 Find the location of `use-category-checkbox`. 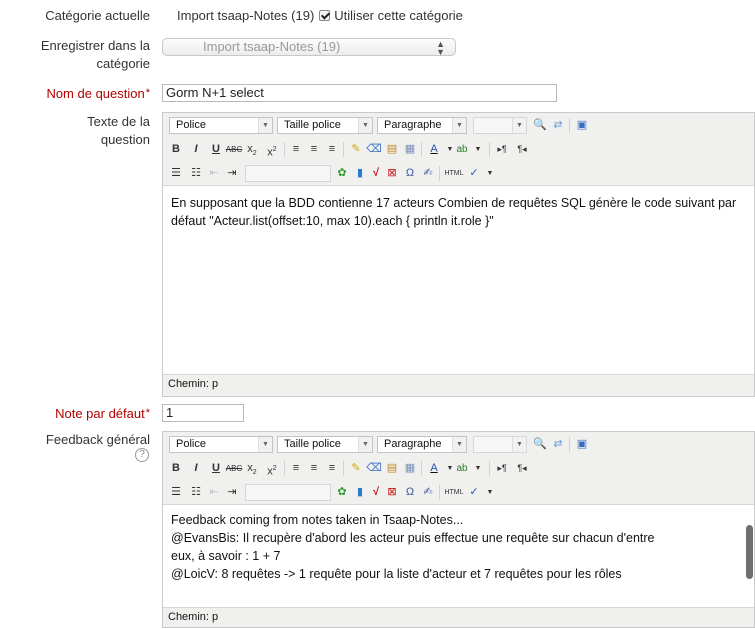

use-category-checkbox is located at coordinates (325, 15).